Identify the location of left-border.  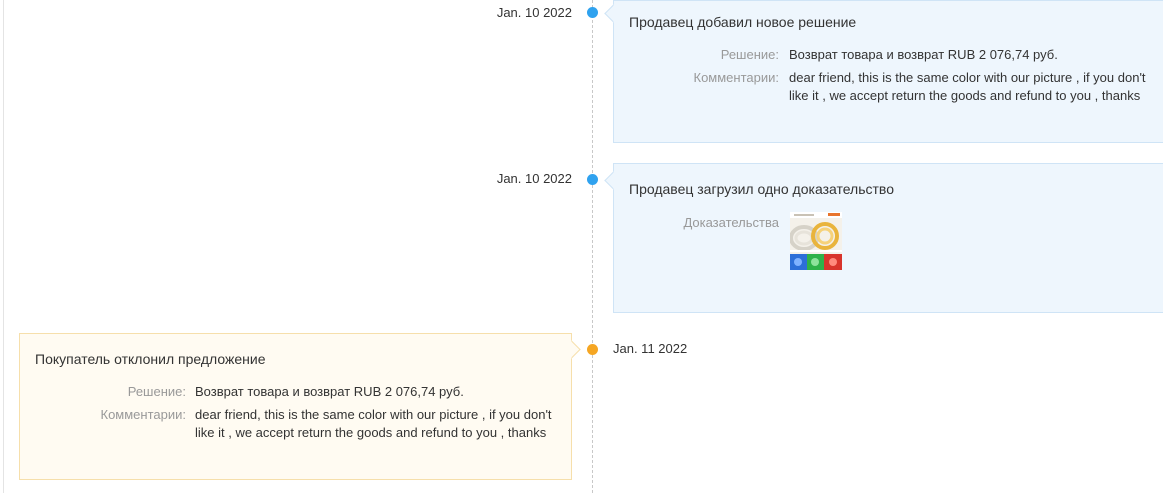
(3, 246).